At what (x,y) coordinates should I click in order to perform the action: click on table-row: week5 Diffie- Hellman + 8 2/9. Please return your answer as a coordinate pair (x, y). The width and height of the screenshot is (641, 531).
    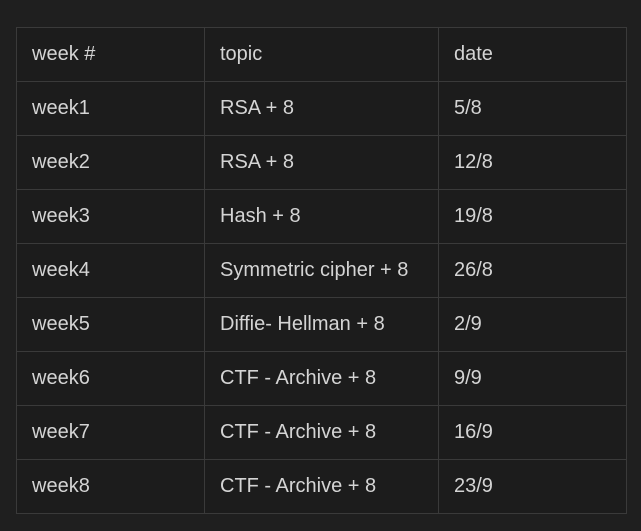
    Looking at the image, I should click on (321, 324).